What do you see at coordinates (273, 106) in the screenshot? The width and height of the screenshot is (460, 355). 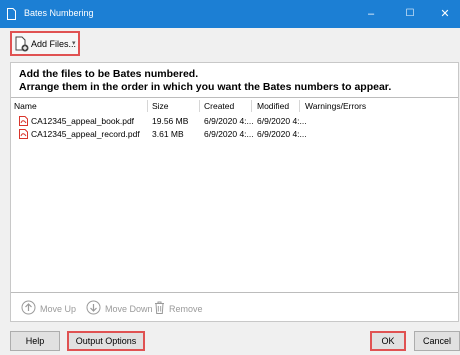 I see `column-header-modified: Modified` at bounding box center [273, 106].